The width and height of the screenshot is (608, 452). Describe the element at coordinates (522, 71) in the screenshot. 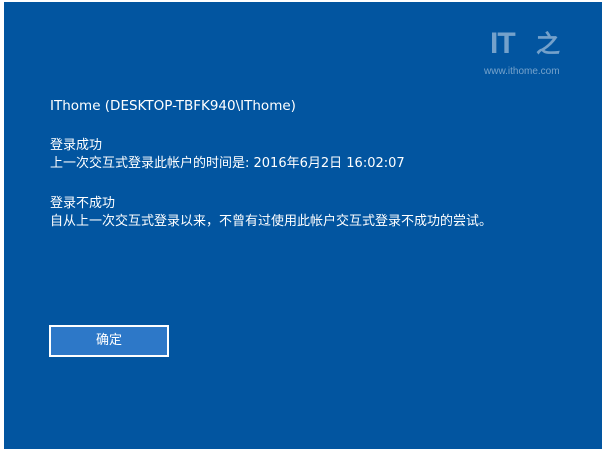

I see `watermark-url: www.ithome.com` at that location.